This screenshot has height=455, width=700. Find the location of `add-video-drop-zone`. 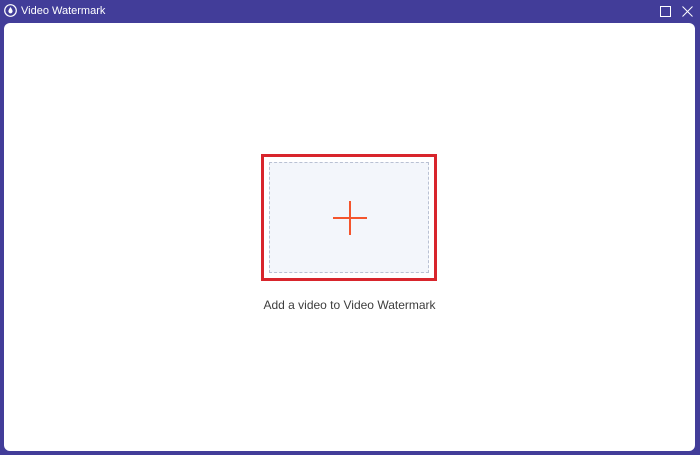

add-video-drop-zone is located at coordinates (349, 217).